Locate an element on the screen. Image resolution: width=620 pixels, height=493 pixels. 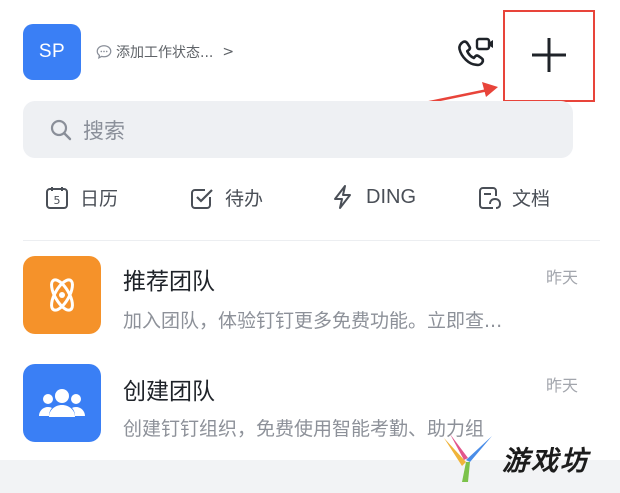
checkbox-icon is located at coordinates (202, 198).